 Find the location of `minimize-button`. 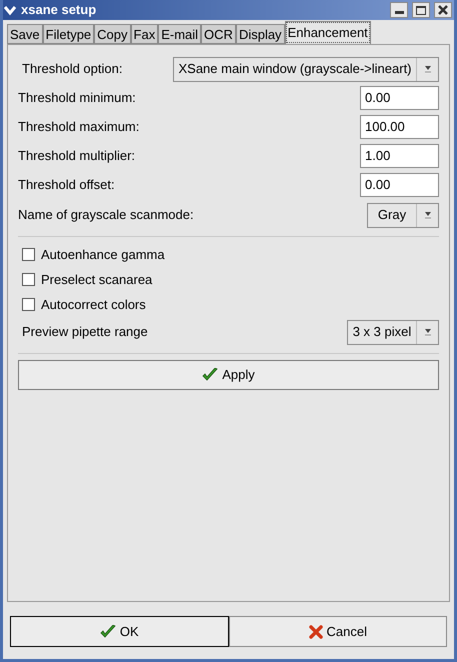

minimize-button is located at coordinates (399, 10).